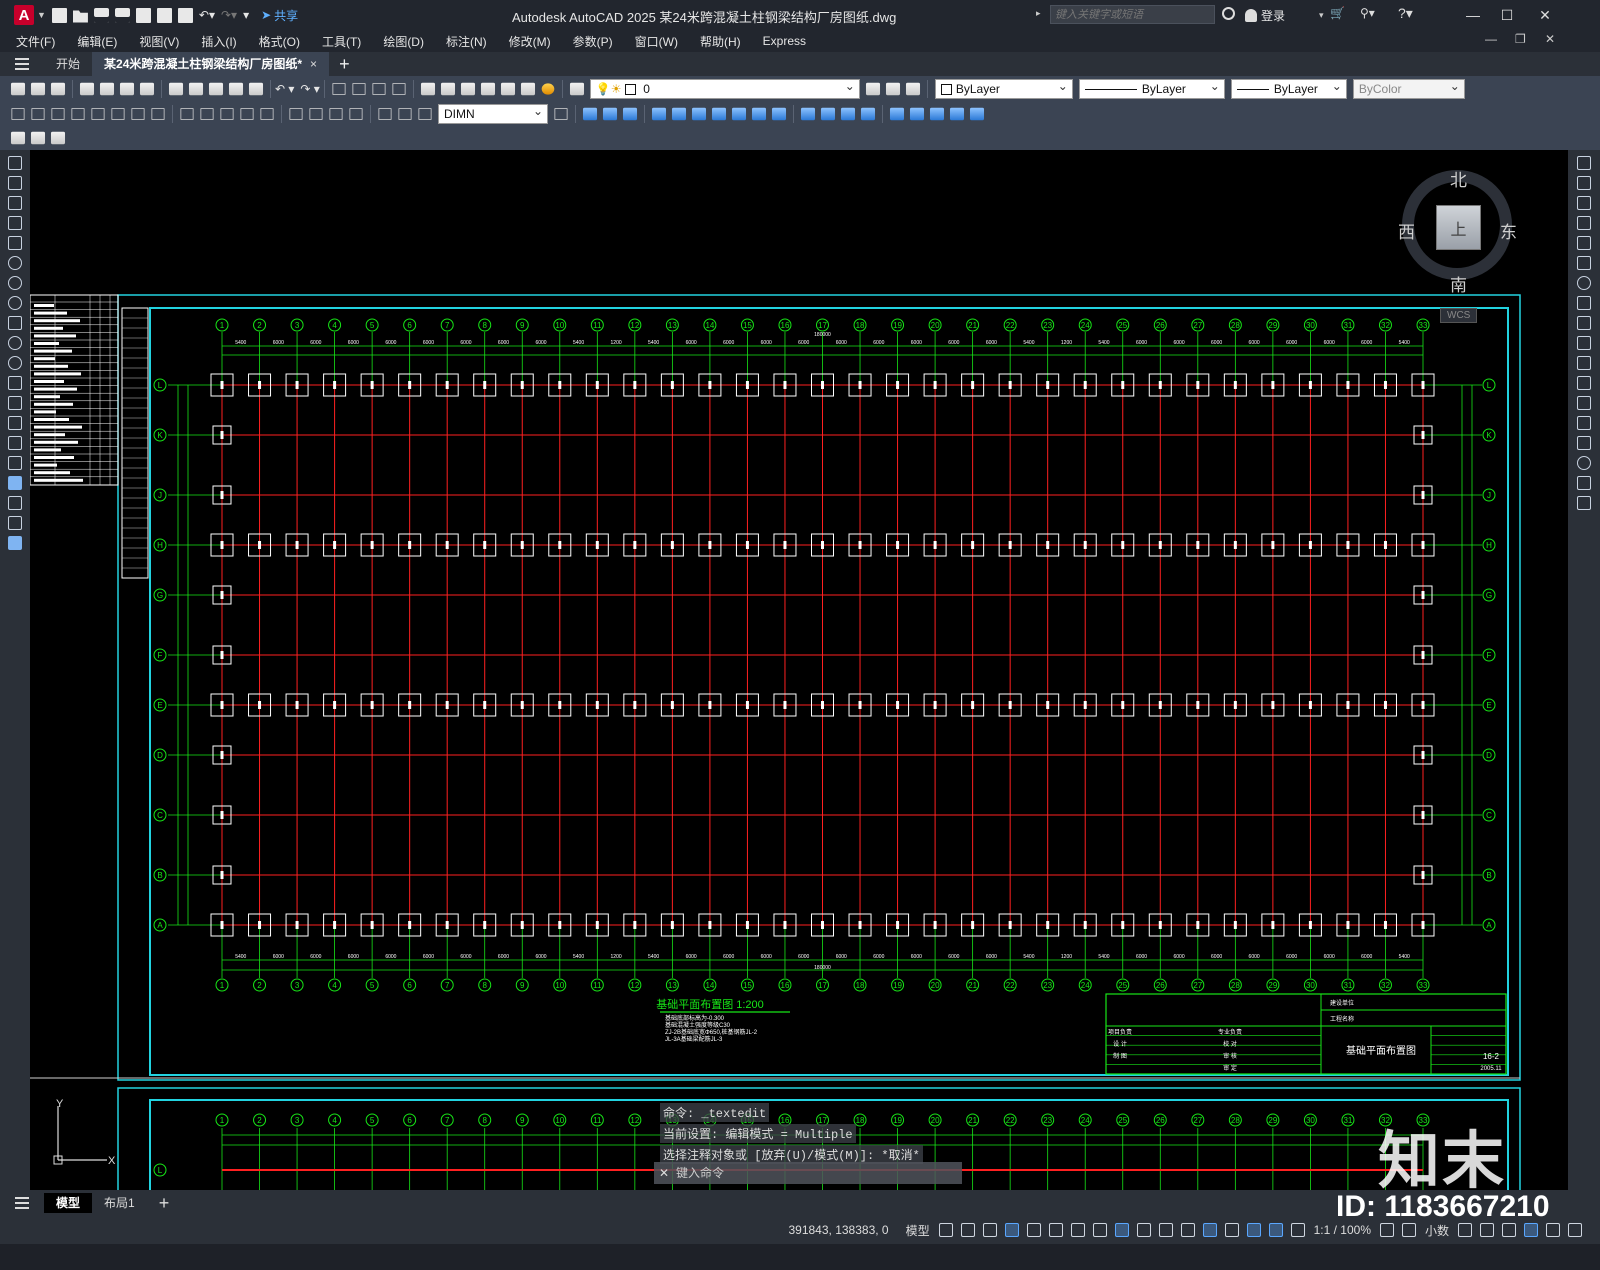 The height and width of the screenshot is (1270, 1600). What do you see at coordinates (24, 15) in the screenshot?
I see `autocad-logo-icon: A` at bounding box center [24, 15].